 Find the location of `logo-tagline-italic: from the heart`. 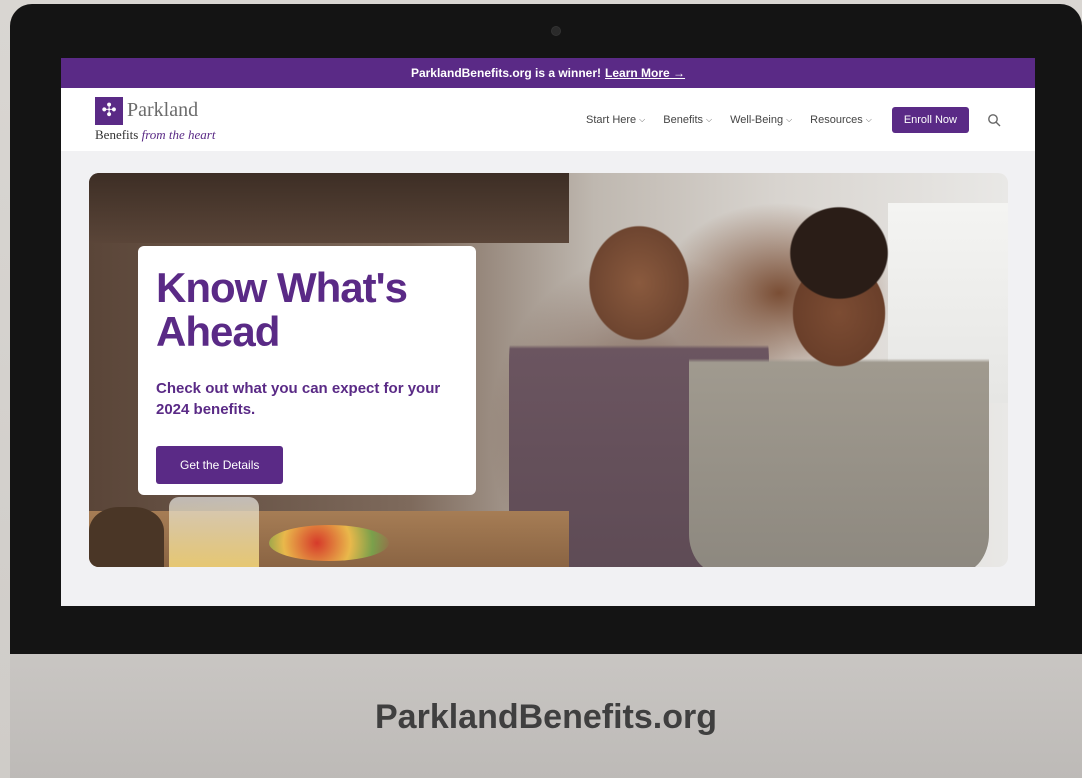

logo-tagline-italic: from the heart is located at coordinates (178, 134).